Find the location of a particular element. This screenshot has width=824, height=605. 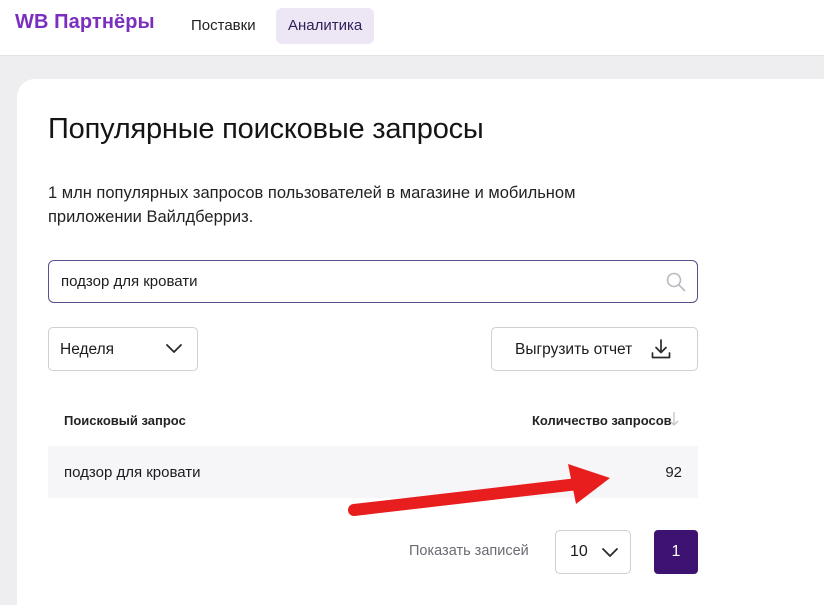

annotation-arrow-icon is located at coordinates (479, 490).